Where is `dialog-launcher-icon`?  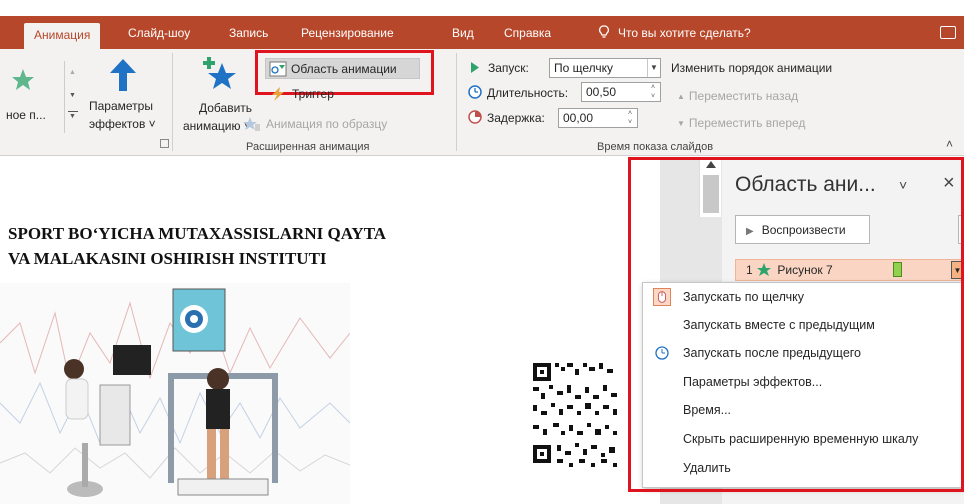
dialog-launcher-icon is located at coordinates (164, 143).